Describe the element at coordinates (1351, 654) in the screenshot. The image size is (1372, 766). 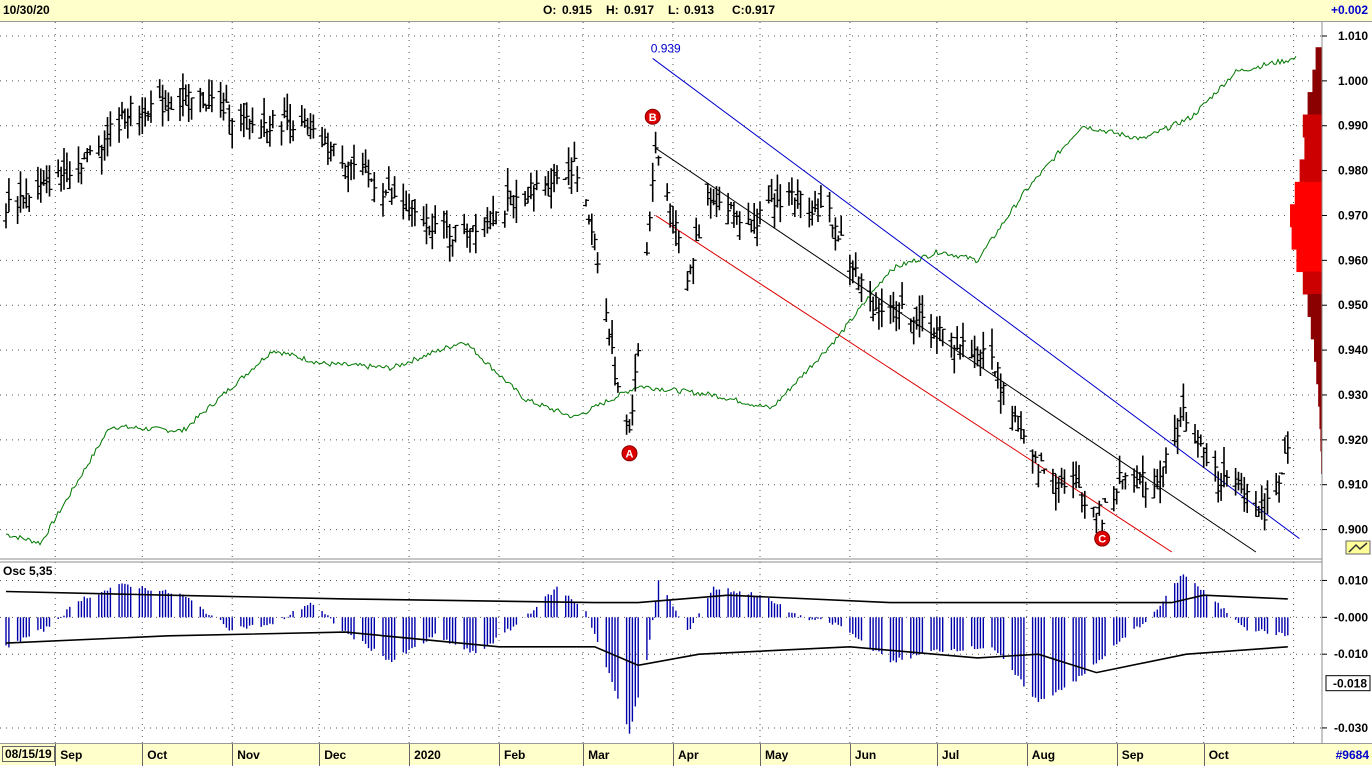
I see `osc-tick-label: -0.010` at that location.